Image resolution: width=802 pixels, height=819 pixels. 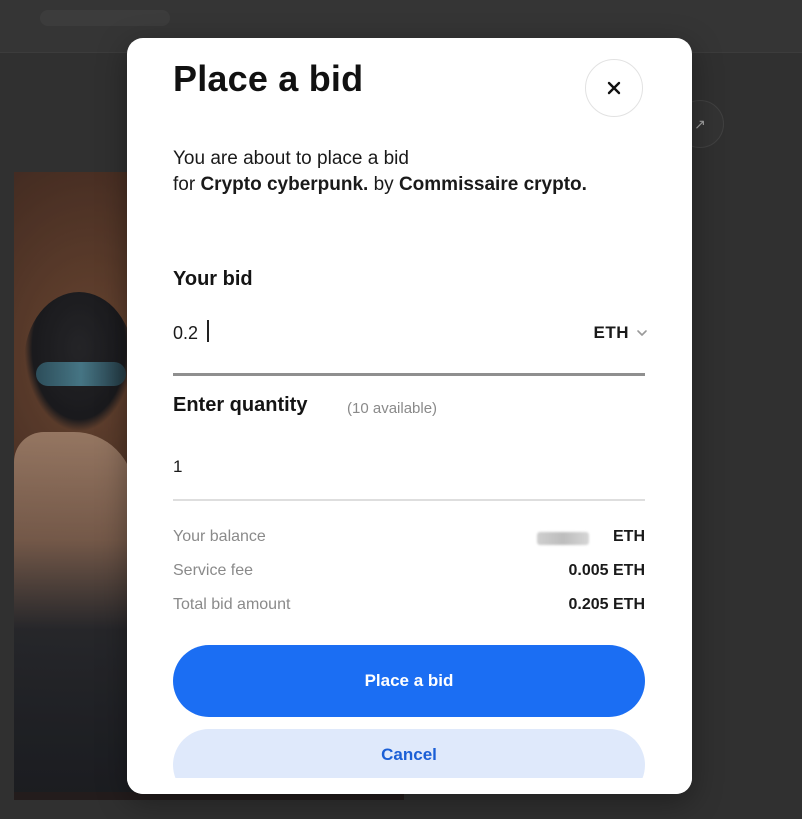 I want to click on description-by: by, so click(x=383, y=184).